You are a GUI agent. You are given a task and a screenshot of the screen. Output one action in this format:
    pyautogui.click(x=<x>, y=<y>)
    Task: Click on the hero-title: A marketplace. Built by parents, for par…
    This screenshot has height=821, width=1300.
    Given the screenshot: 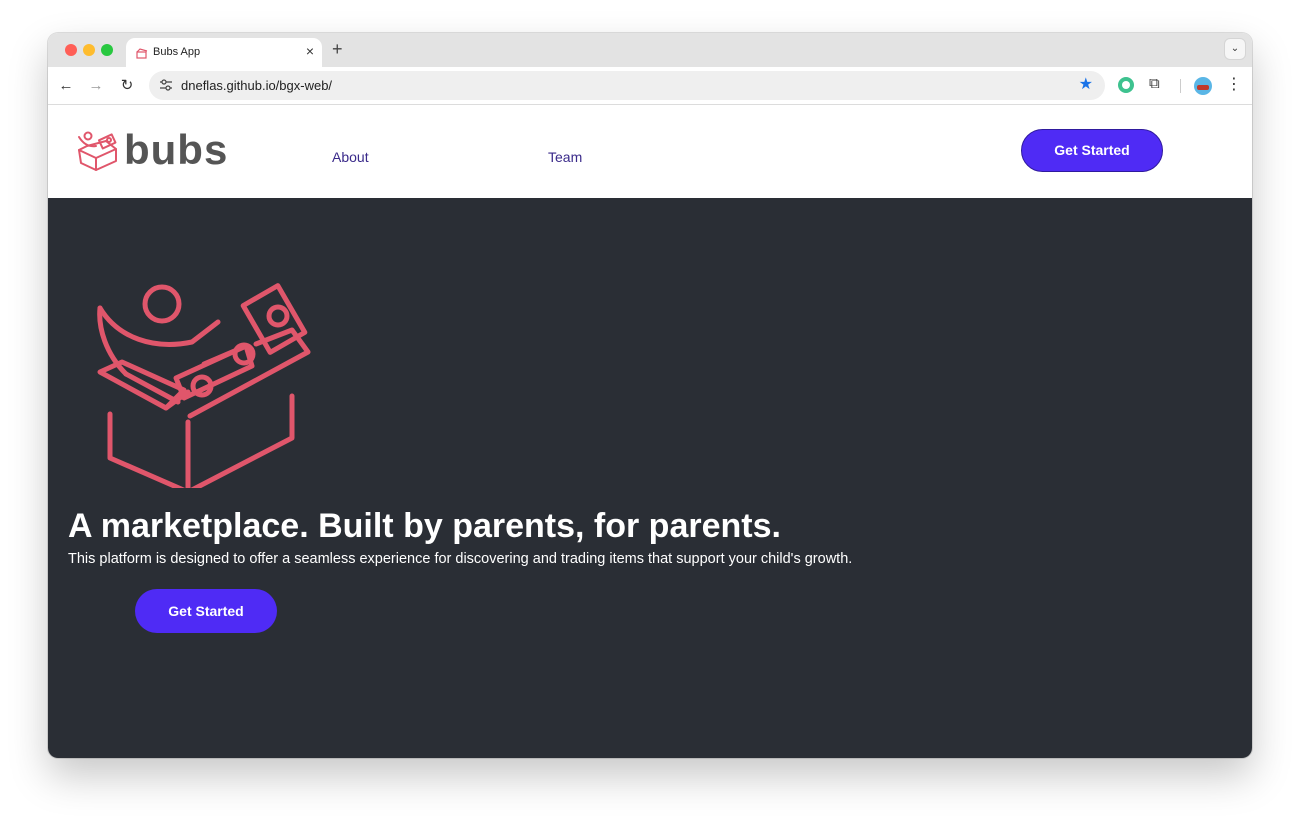 What is the action you would take?
    pyautogui.click(x=424, y=526)
    